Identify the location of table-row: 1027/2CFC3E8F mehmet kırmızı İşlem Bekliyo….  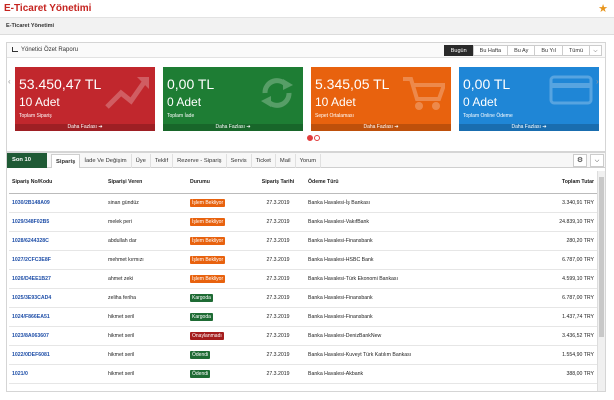
(303, 260).